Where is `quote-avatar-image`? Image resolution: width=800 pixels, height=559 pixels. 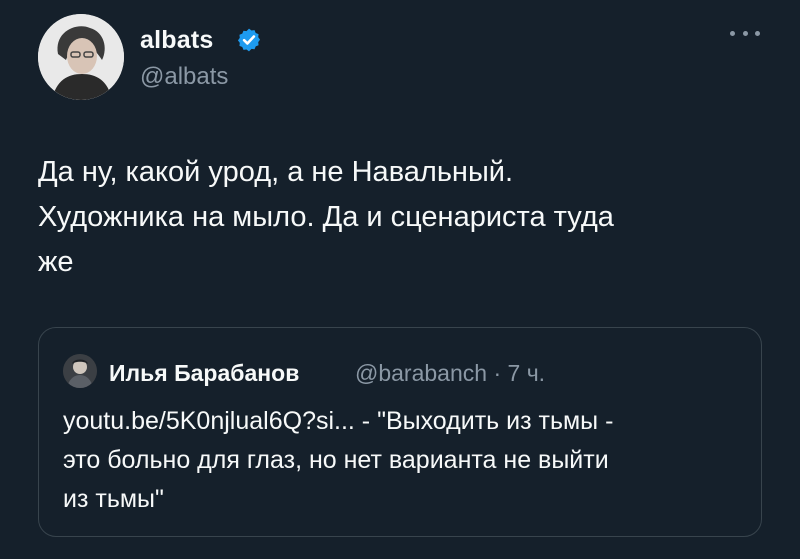
quote-avatar-image is located at coordinates (80, 371).